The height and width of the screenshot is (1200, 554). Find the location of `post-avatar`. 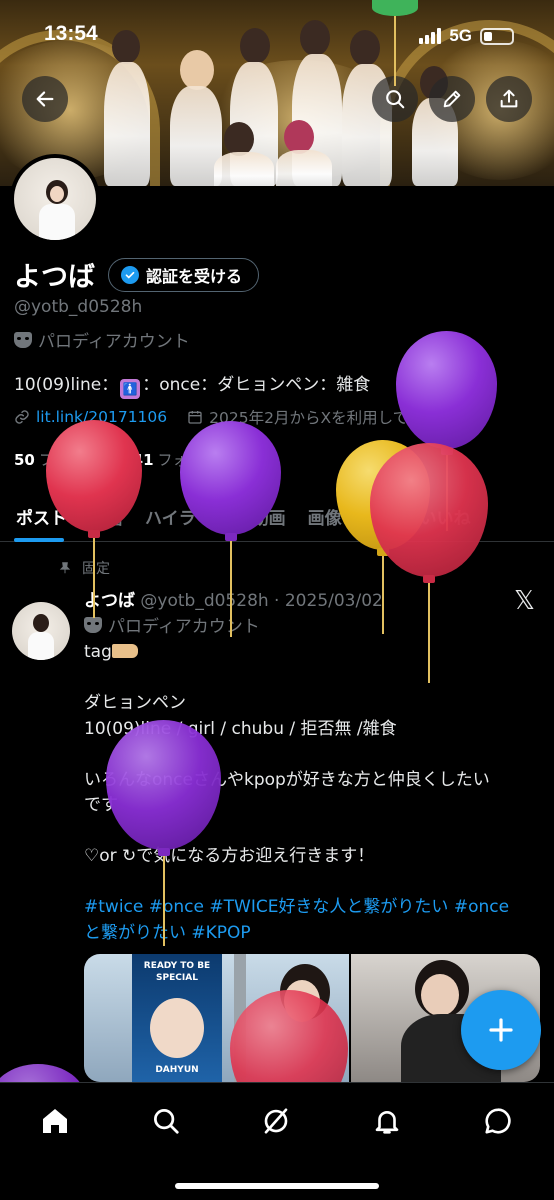

post-avatar is located at coordinates (41, 631).